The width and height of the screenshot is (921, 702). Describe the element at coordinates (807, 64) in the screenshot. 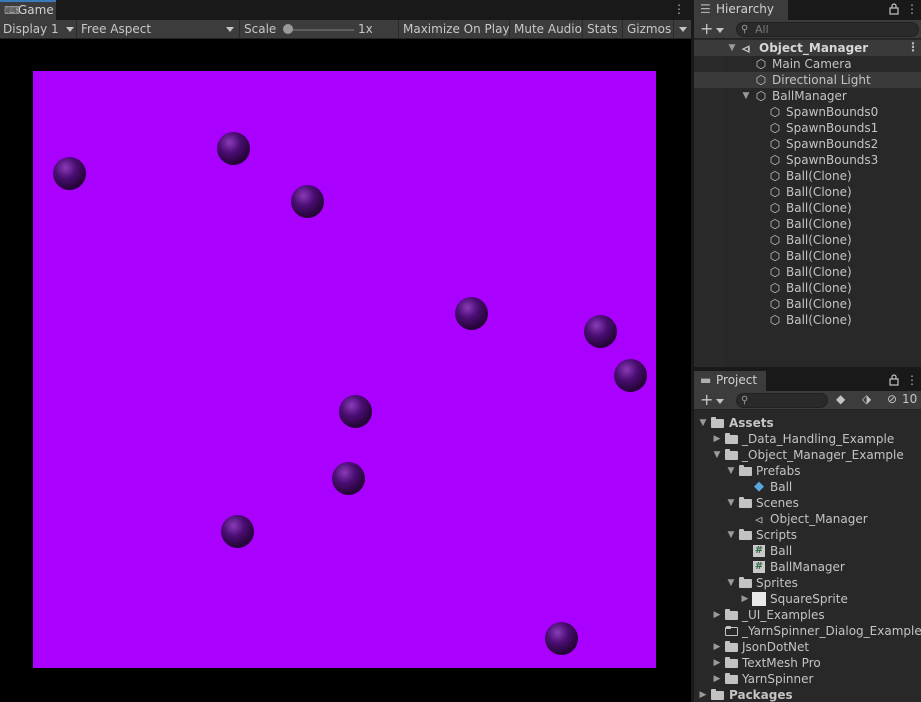

I see `hierarchy-item: ⬡ Main Camera` at that location.